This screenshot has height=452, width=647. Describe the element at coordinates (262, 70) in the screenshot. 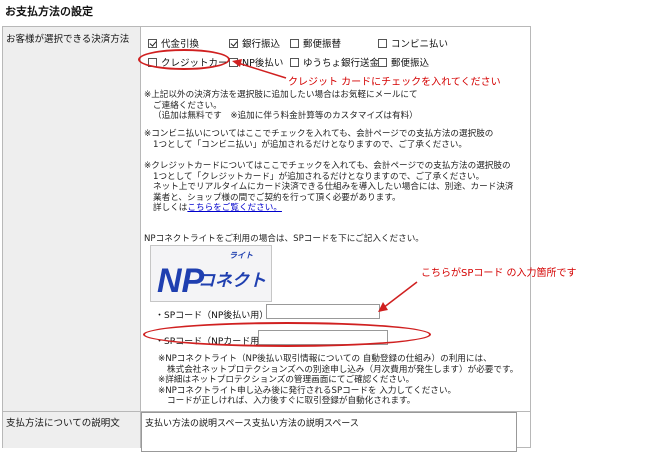

I see `arrow-credit-card-icon` at that location.